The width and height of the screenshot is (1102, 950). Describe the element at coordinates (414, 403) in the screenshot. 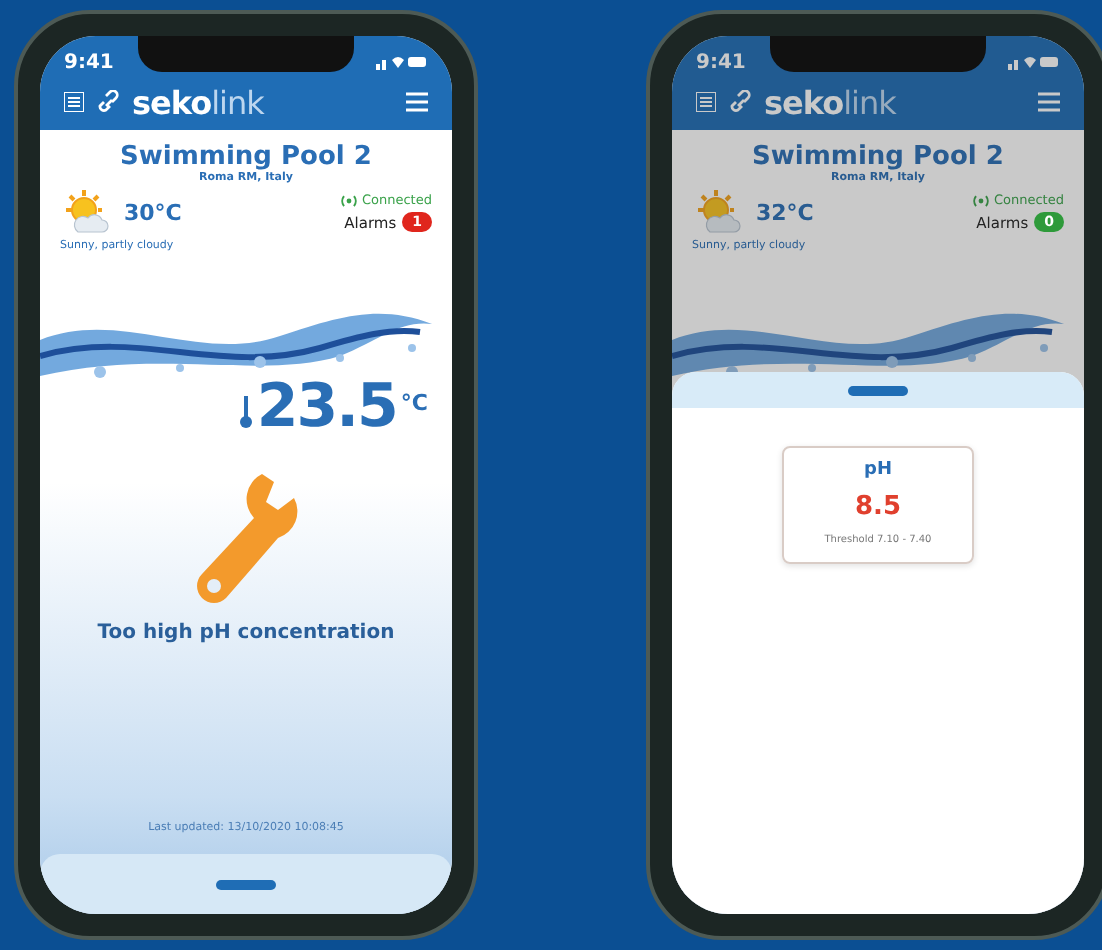

I see `temperature-unit: °C` at that location.